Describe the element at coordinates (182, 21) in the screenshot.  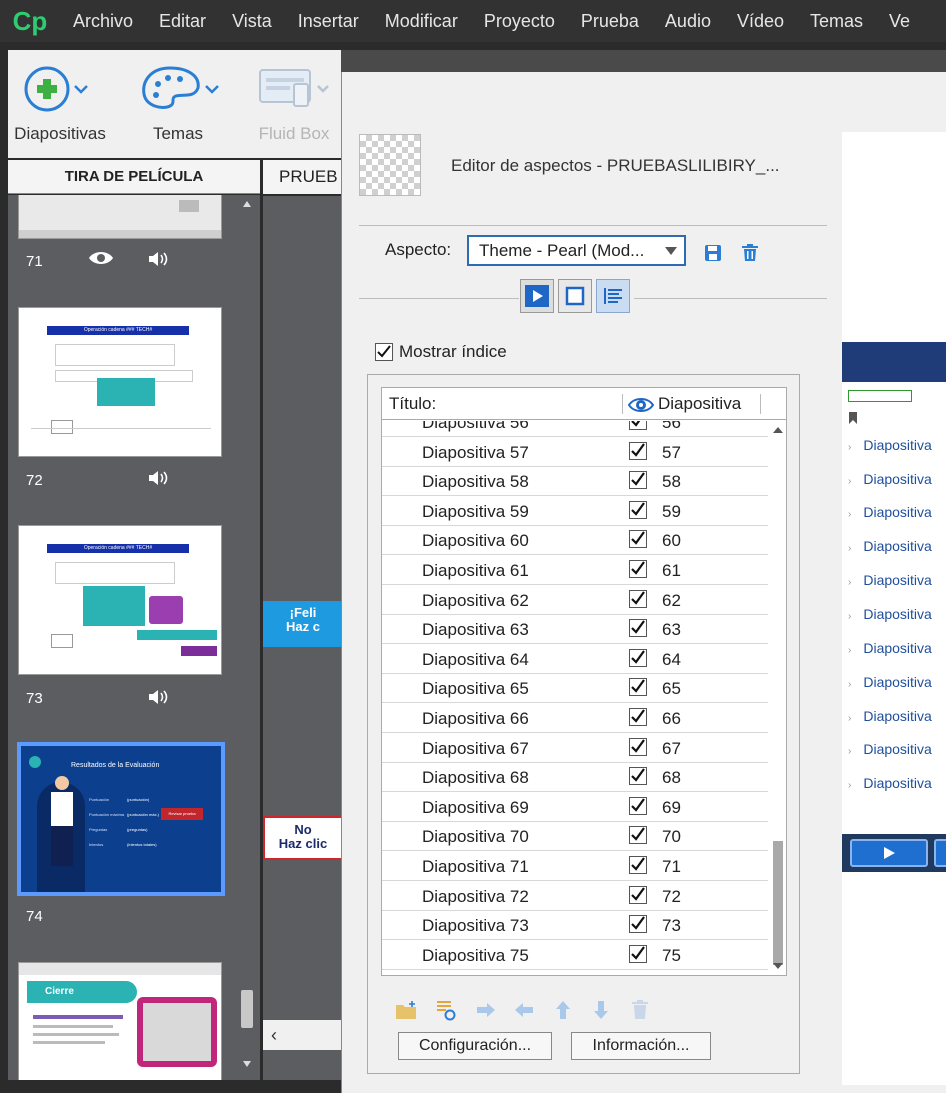
I see `menu-editar: Editar` at that location.